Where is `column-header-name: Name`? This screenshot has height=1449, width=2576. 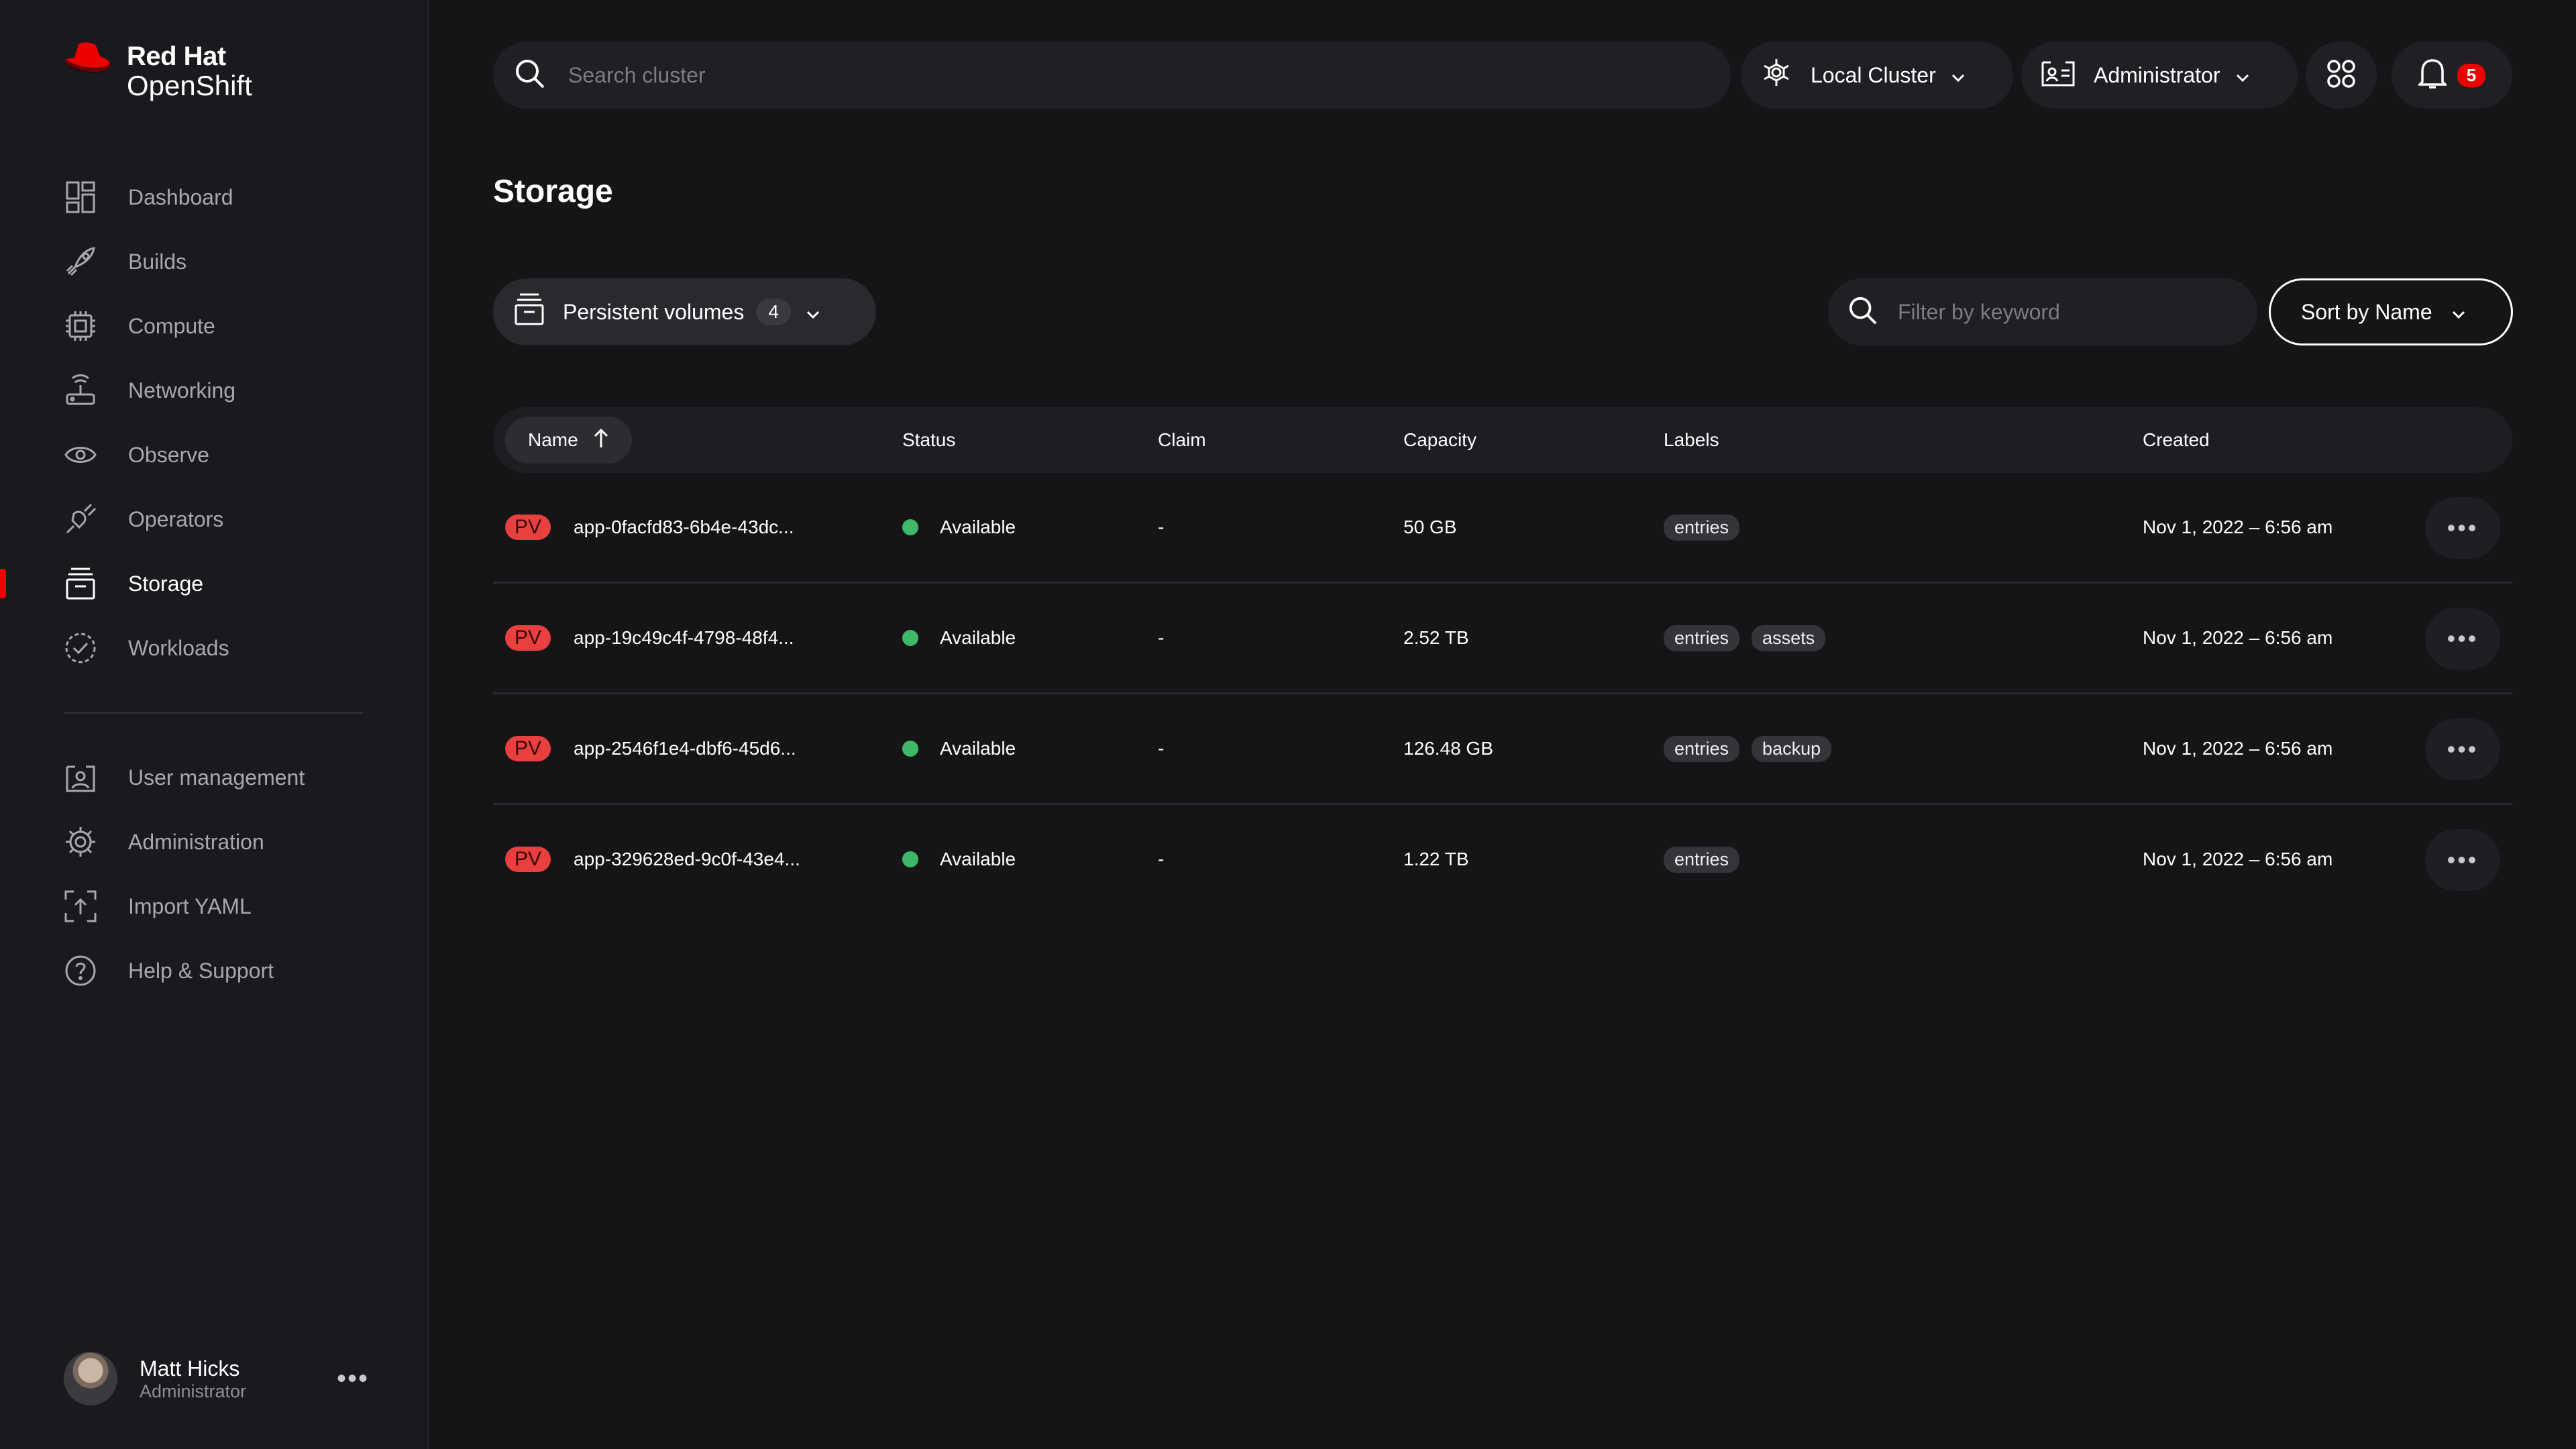
column-header-name: Name is located at coordinates (568, 440).